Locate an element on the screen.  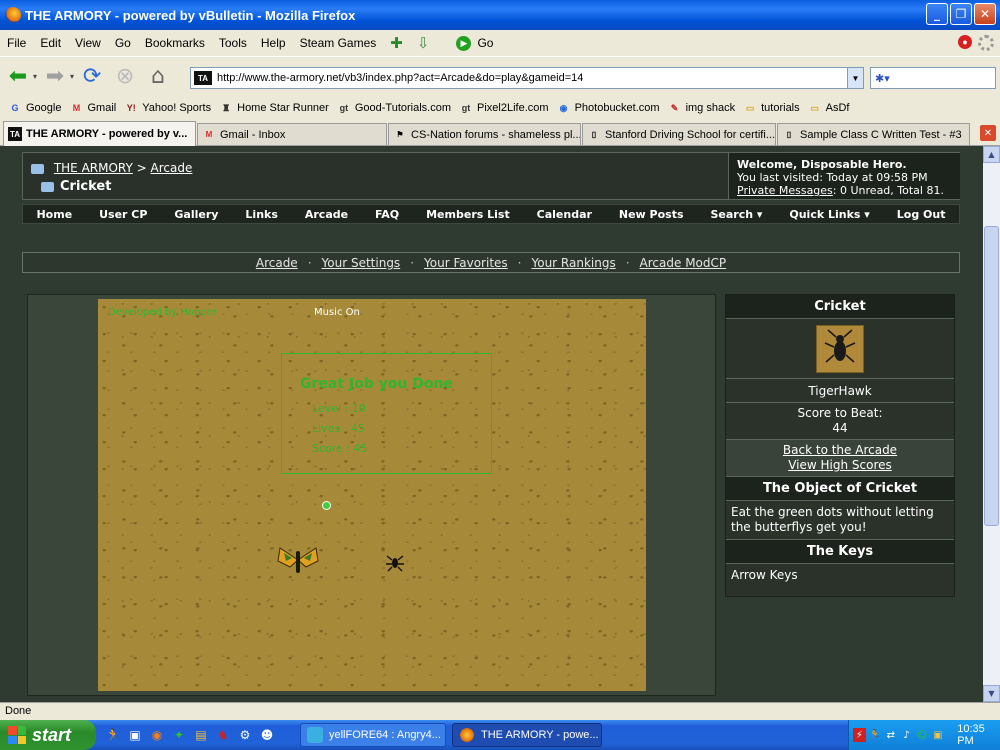
page-title: Cricket is located at coordinates (86, 186).